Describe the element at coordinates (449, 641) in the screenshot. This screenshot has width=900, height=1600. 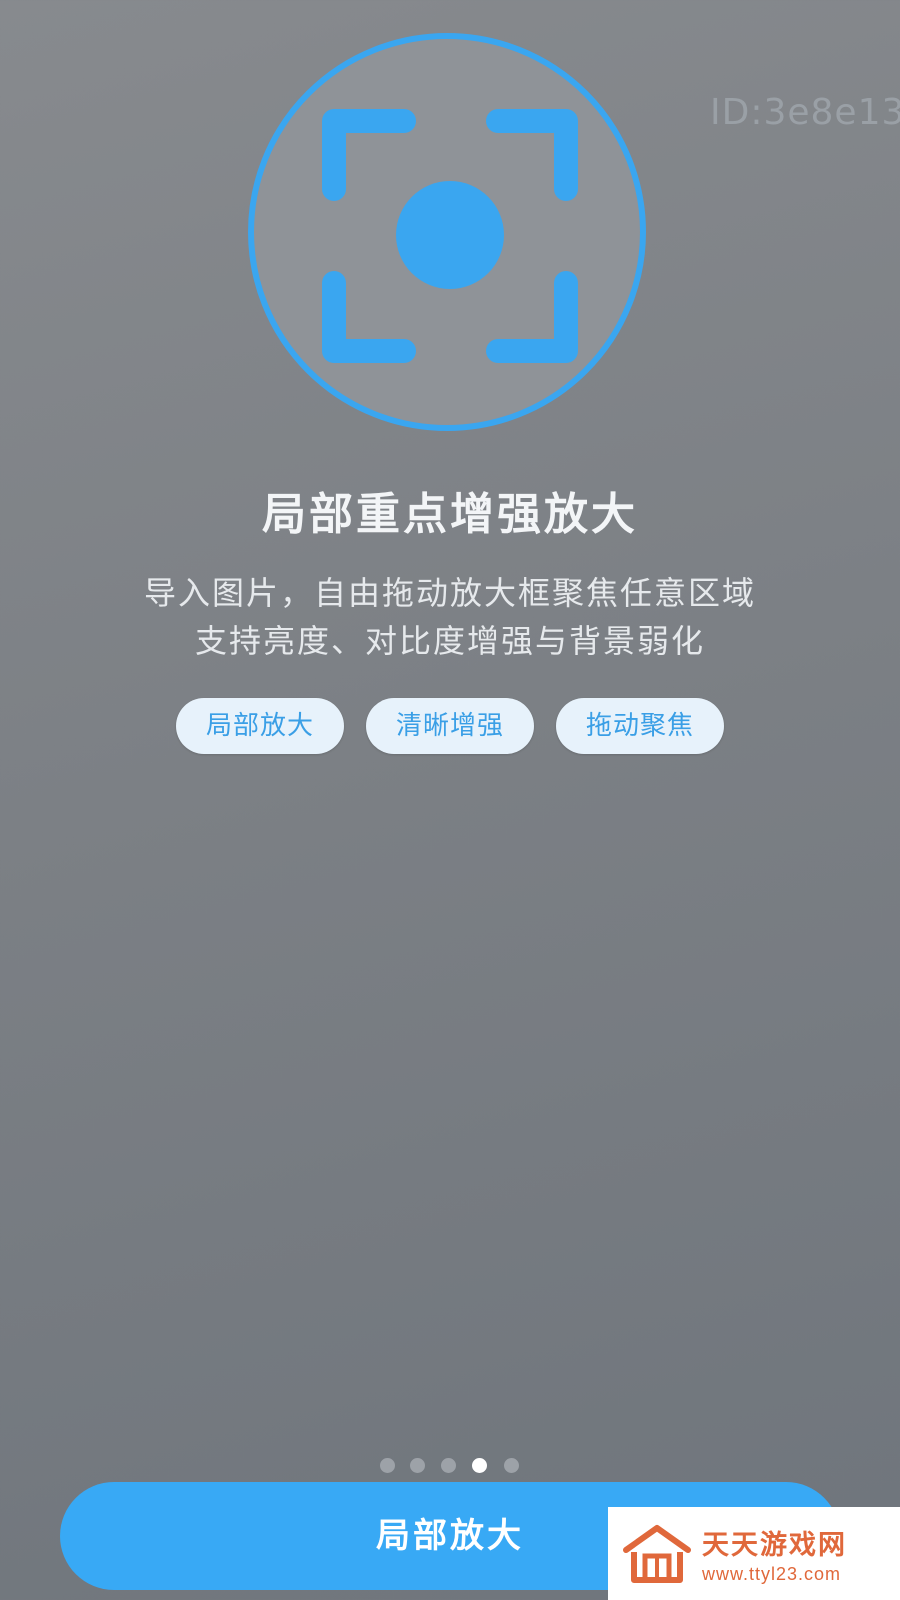
I see `feature-description-line-2: 支持亮度、对比度增强与背景弱化` at that location.